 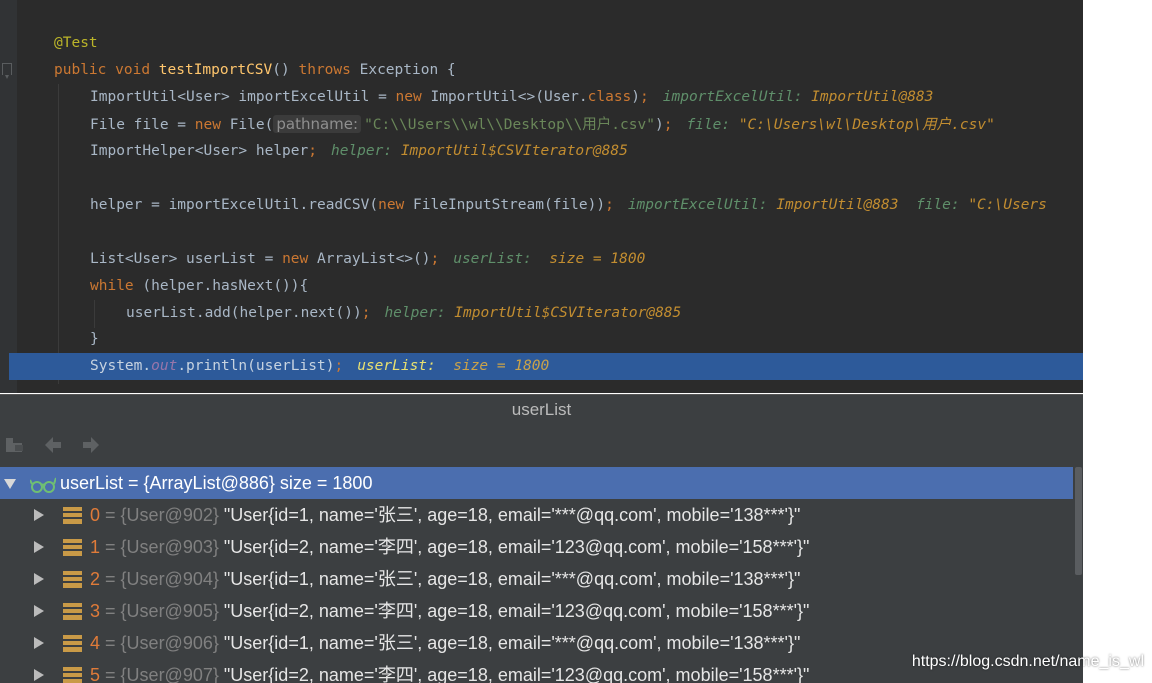 What do you see at coordinates (609, 97) in the screenshot?
I see `keyword-token: class` at bounding box center [609, 97].